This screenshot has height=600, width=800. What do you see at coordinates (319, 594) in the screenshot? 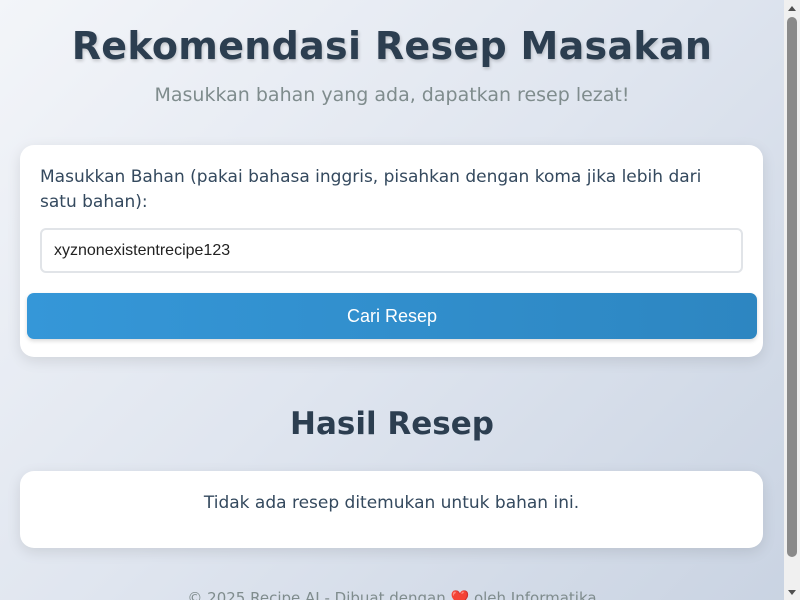
I see `footer-text-start: © 2025 Recipe AI - Dibuat dengan` at bounding box center [319, 594].